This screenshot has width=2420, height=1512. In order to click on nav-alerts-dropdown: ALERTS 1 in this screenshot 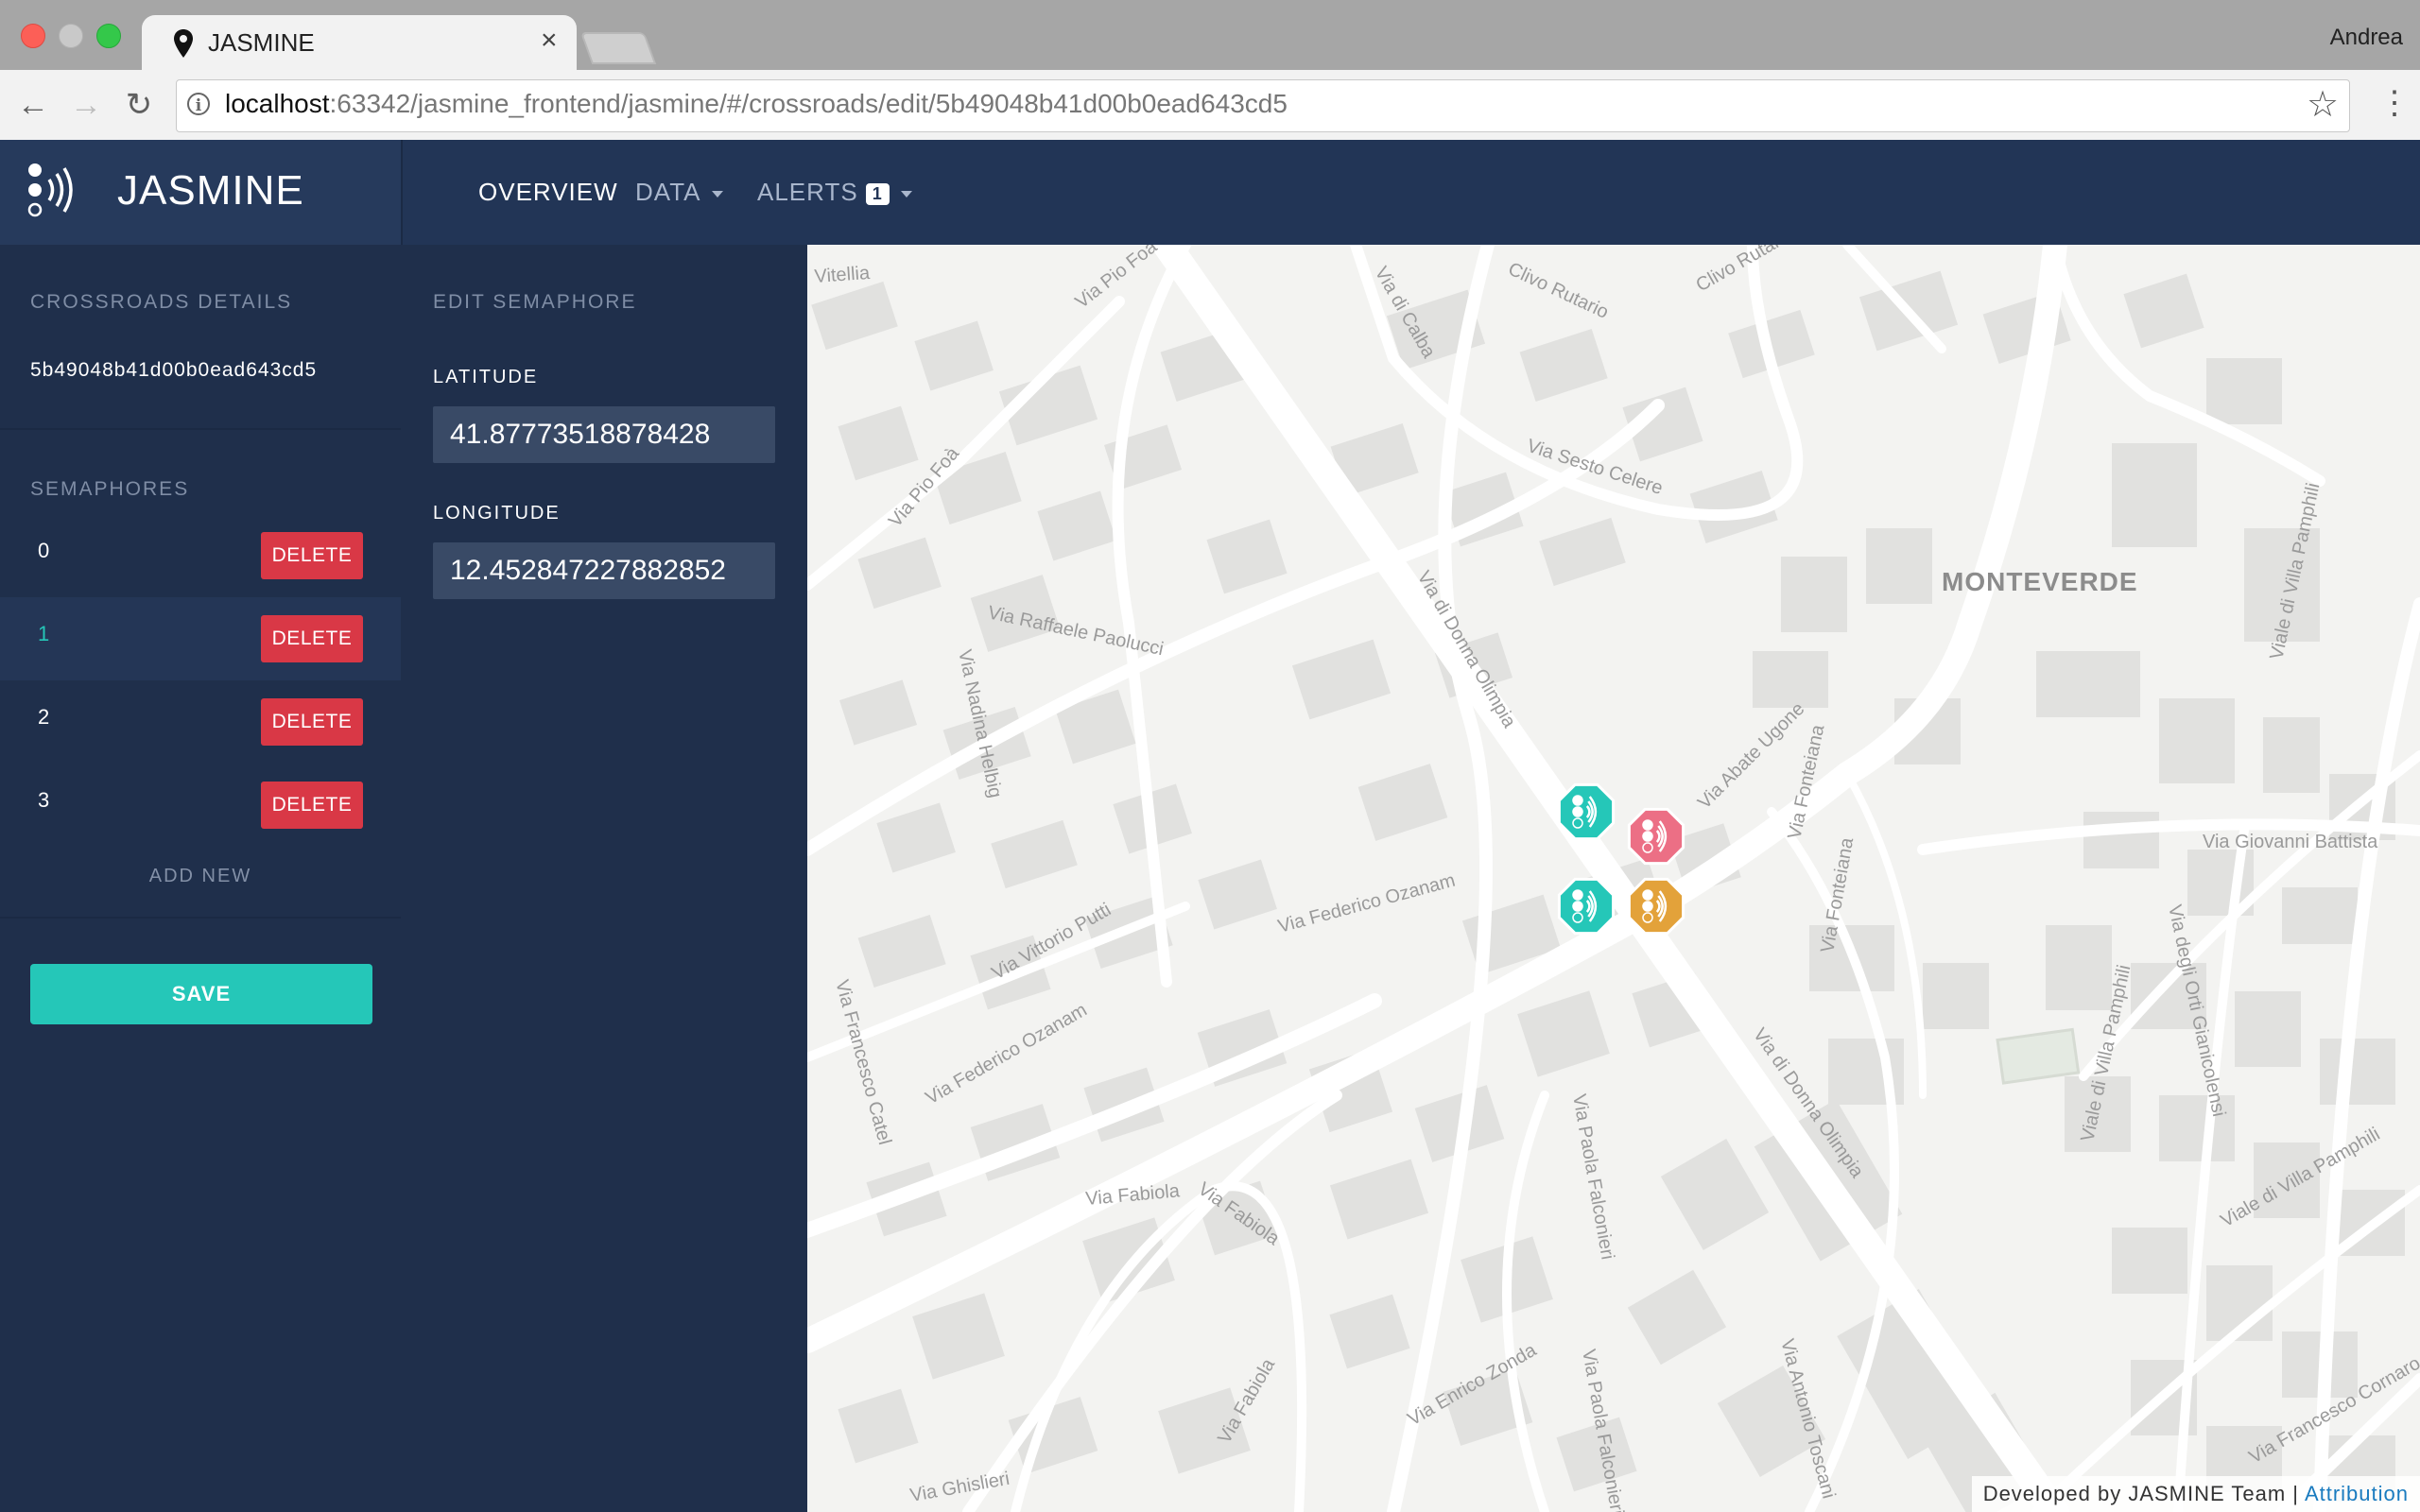, I will do `click(834, 192)`.